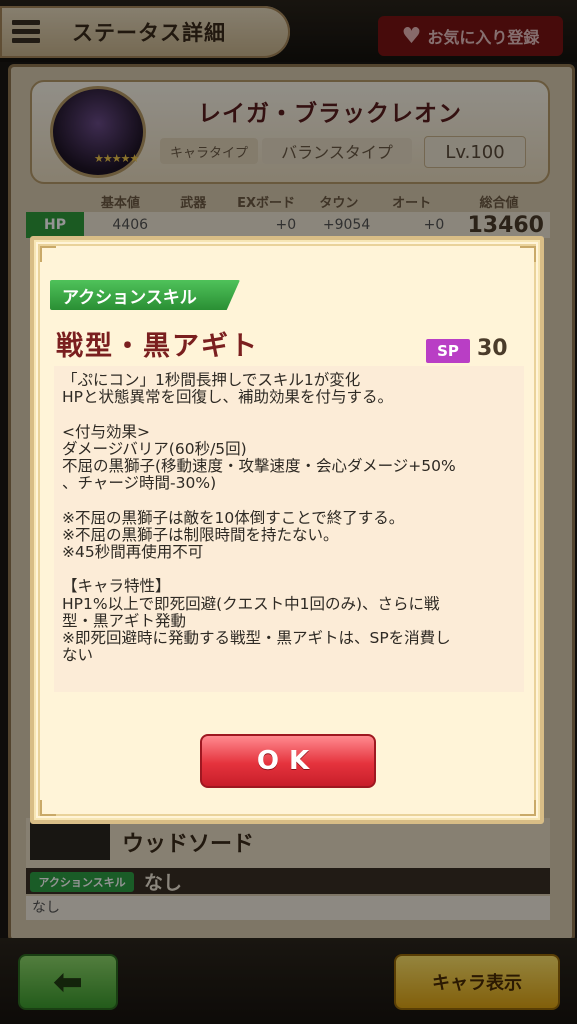  I want to click on skill-name: 戦型・黒アギト, so click(157, 346).